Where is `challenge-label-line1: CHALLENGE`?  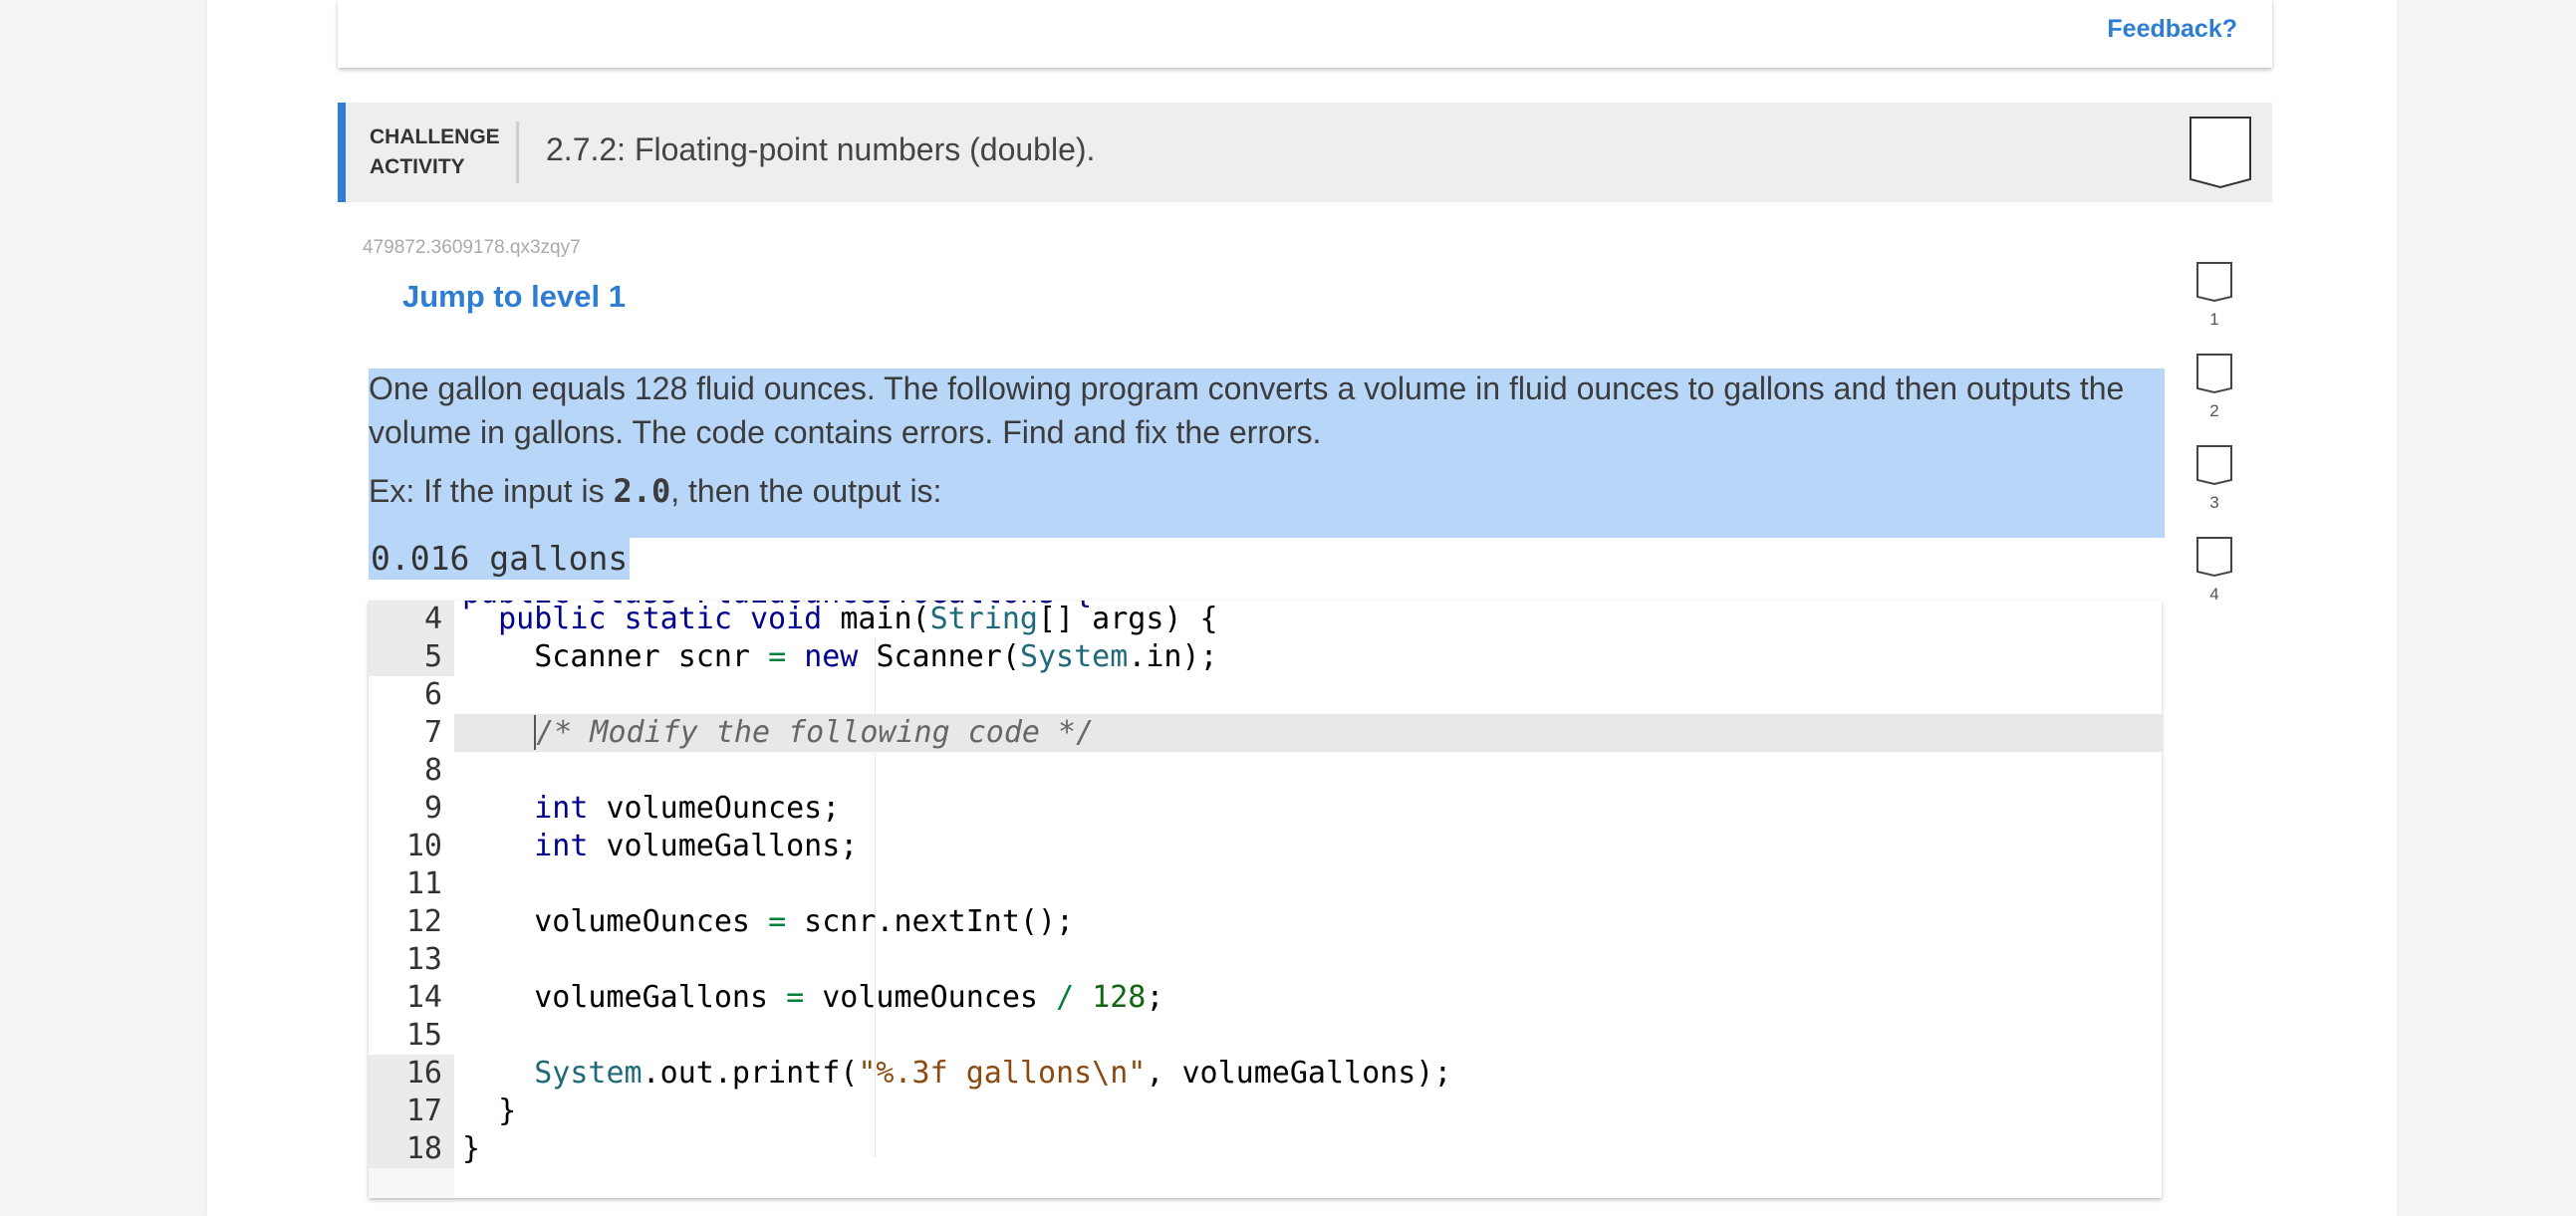 challenge-label-line1: CHALLENGE is located at coordinates (435, 136).